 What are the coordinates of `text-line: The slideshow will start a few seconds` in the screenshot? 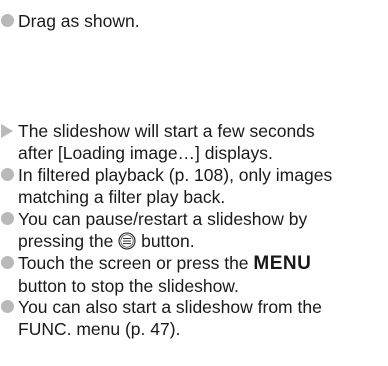 It's located at (166, 131).